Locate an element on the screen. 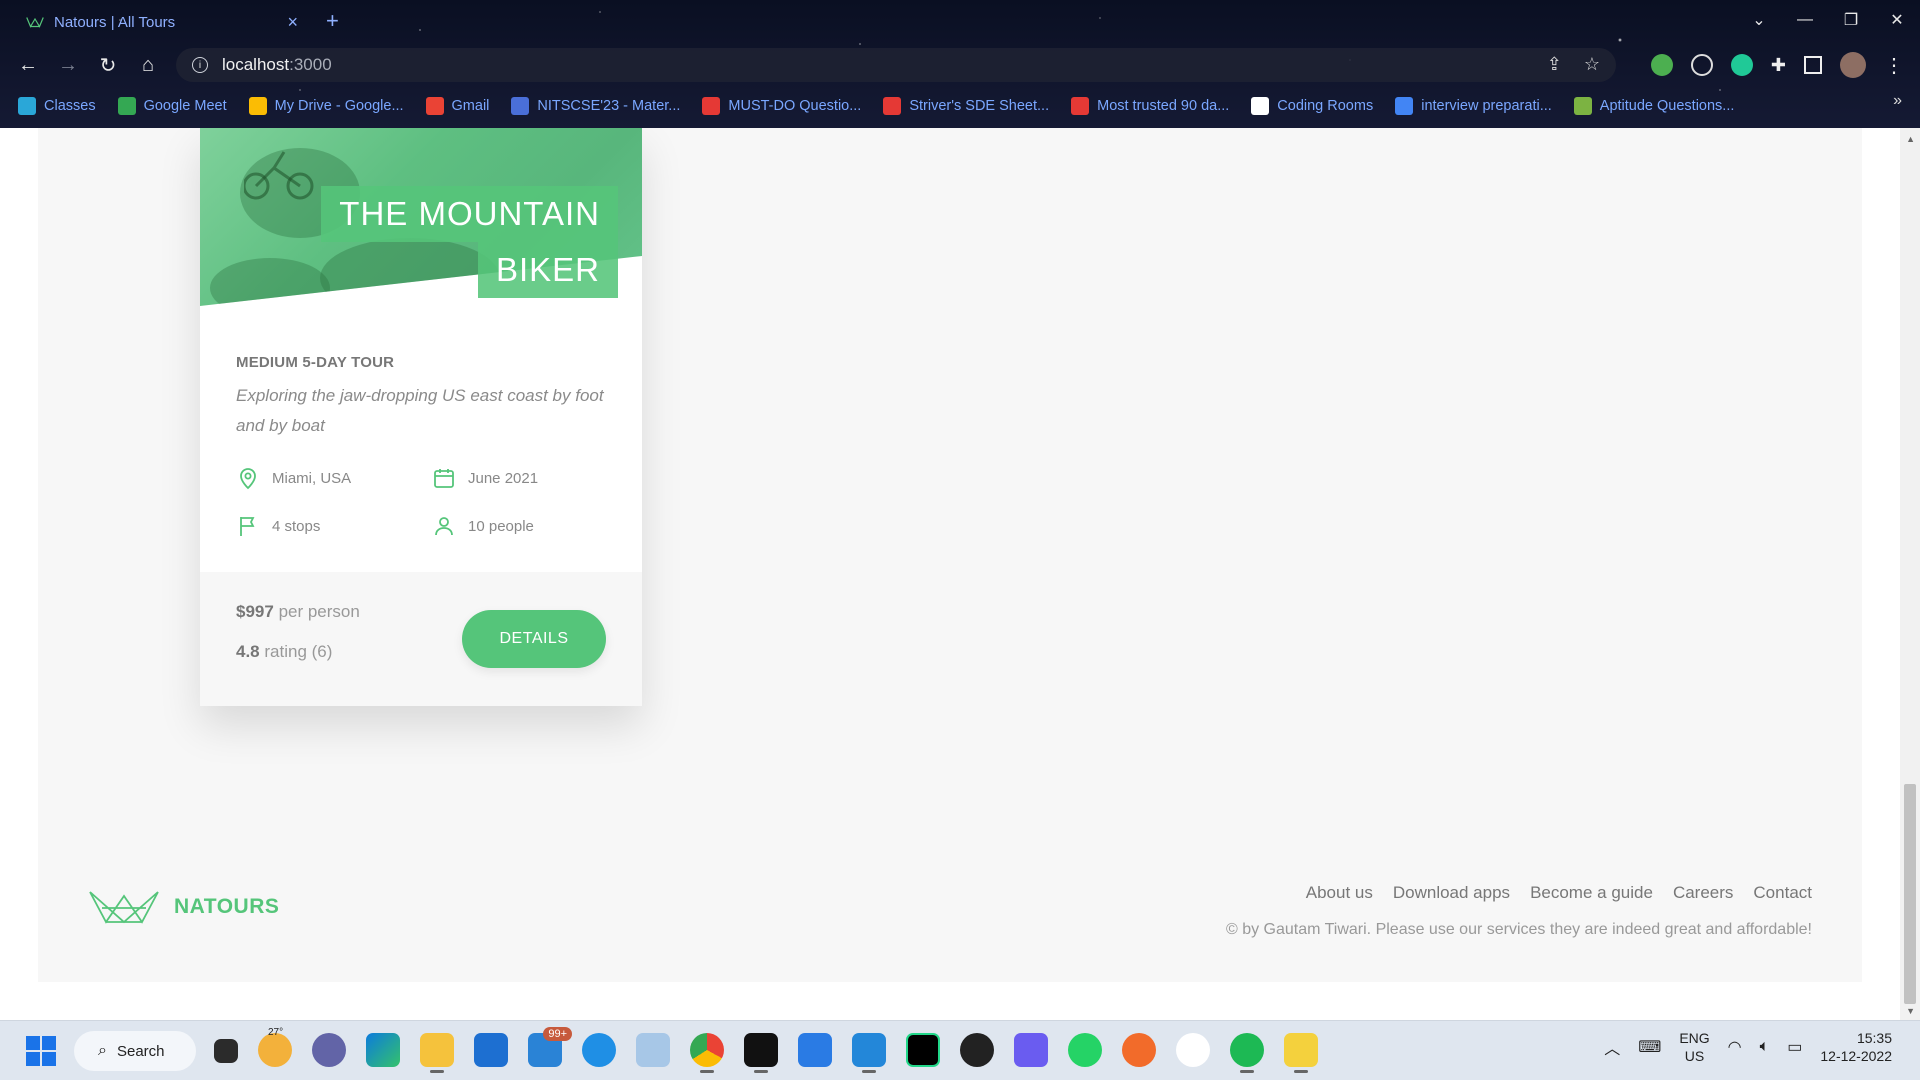 The image size is (1920, 1080). battery-icon: ▭ is located at coordinates (1794, 1047).